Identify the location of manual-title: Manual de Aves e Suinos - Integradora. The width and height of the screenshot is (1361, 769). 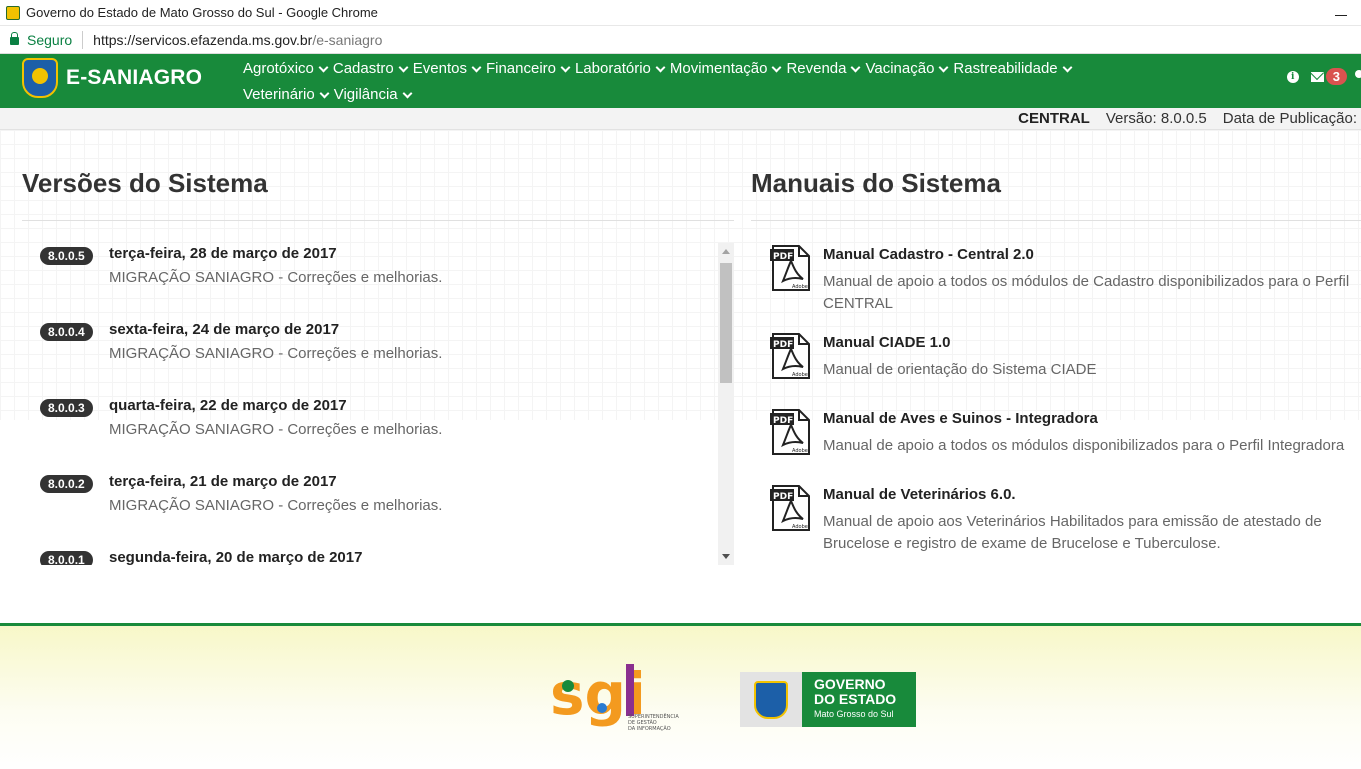
(1092, 417).